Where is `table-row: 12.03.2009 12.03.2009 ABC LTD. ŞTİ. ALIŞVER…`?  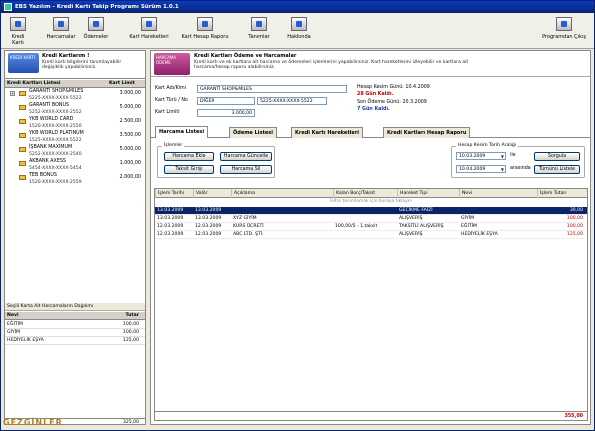
table-row: 12.03.2009 12.03.2009 ABC LTD. ŞTİ. ALIŞVER… is located at coordinates (371, 235).